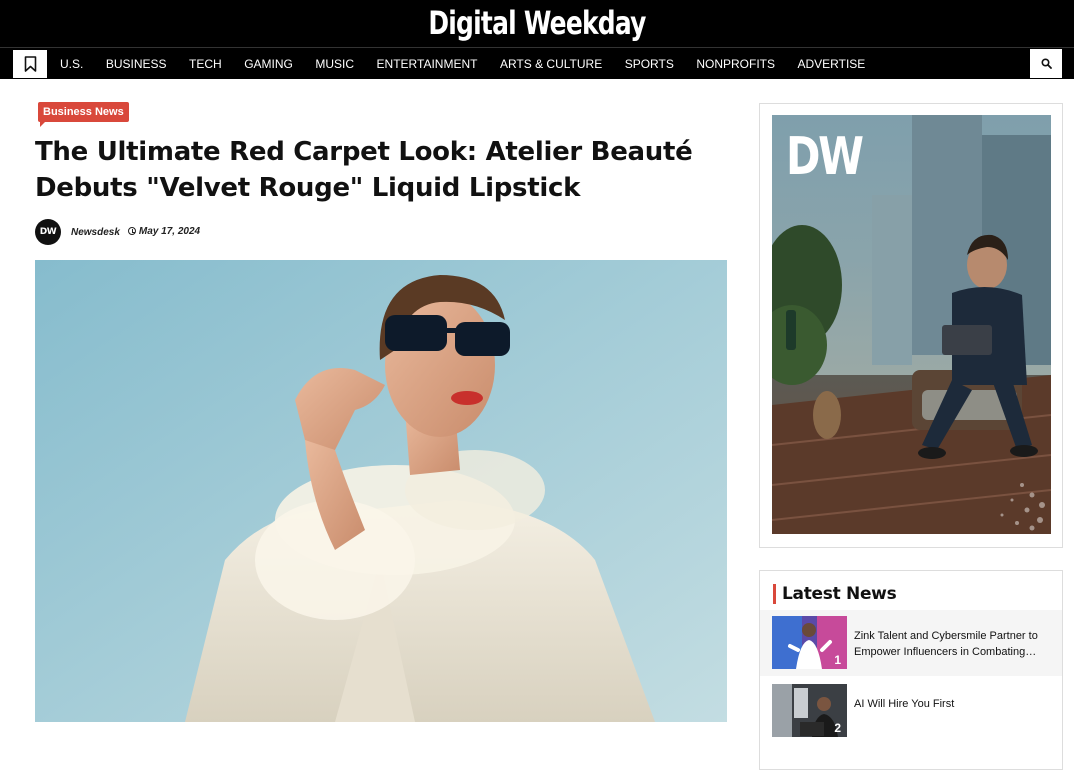  I want to click on bookmark-icon, so click(30, 64).